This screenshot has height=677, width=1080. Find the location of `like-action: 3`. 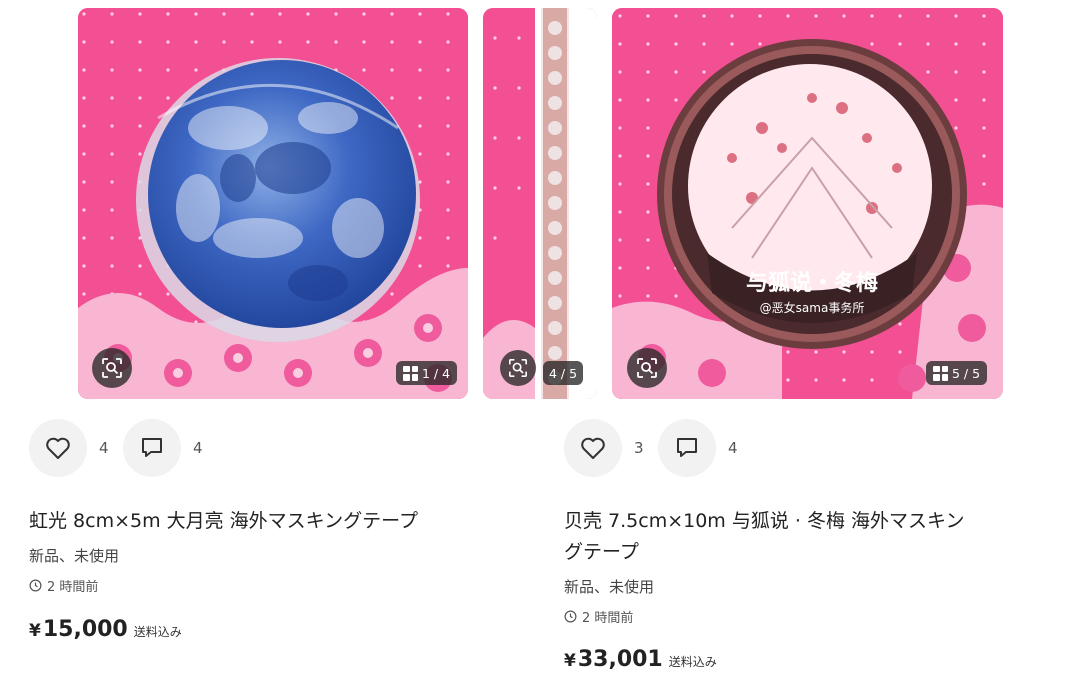

like-action: 3 is located at coordinates (604, 448).